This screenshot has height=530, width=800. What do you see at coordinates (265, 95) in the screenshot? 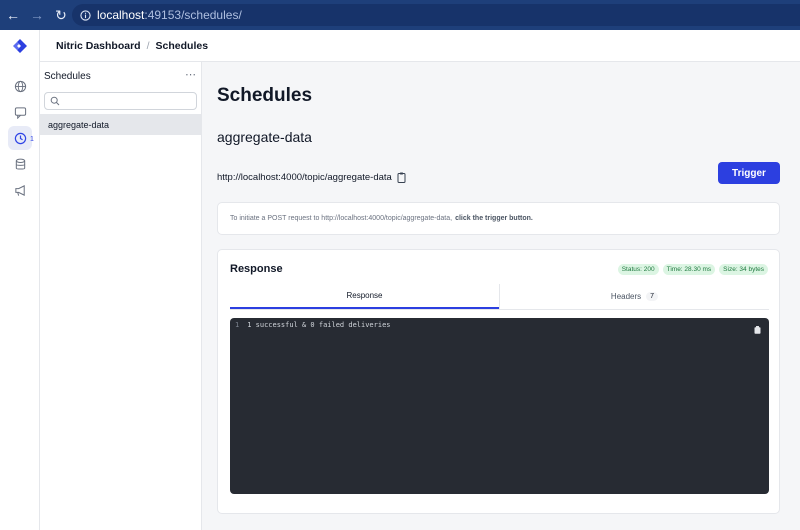
I see `page-title: Schedules` at bounding box center [265, 95].